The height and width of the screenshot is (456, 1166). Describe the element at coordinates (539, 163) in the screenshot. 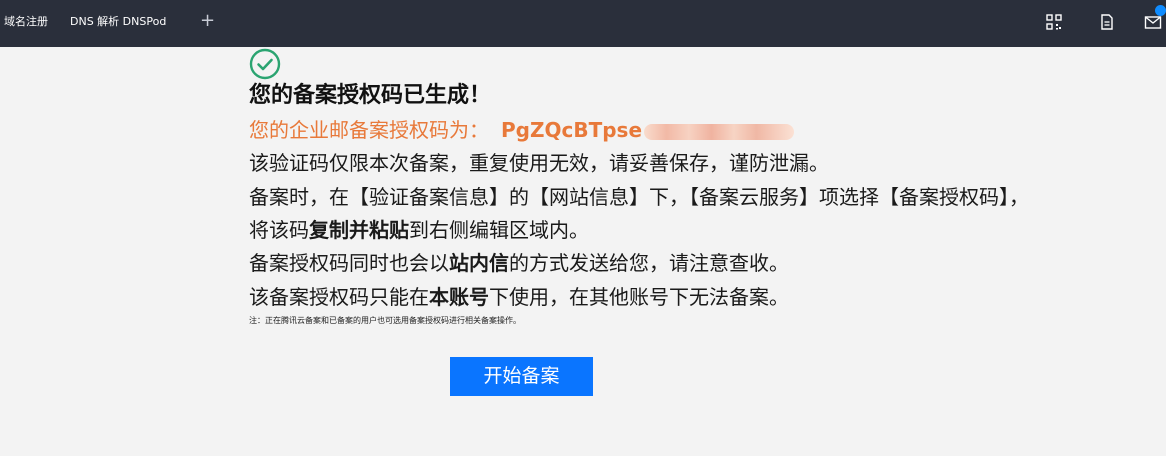

I see `warning-text: 该验证码仅限本次备案，重复使用无效，请妥善保存，谨防泄漏。` at that location.